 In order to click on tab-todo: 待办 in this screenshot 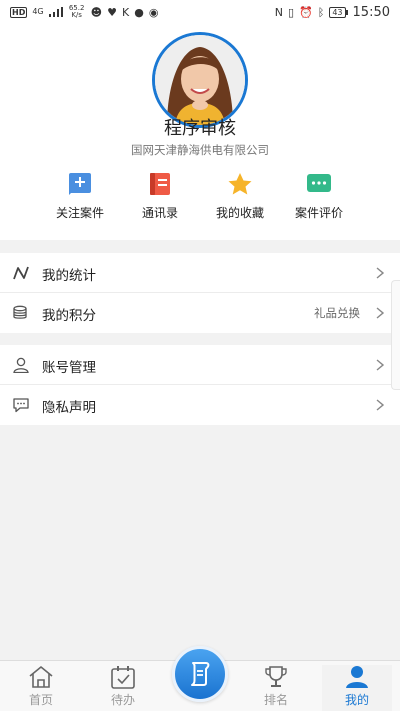, I will do `click(123, 688)`.